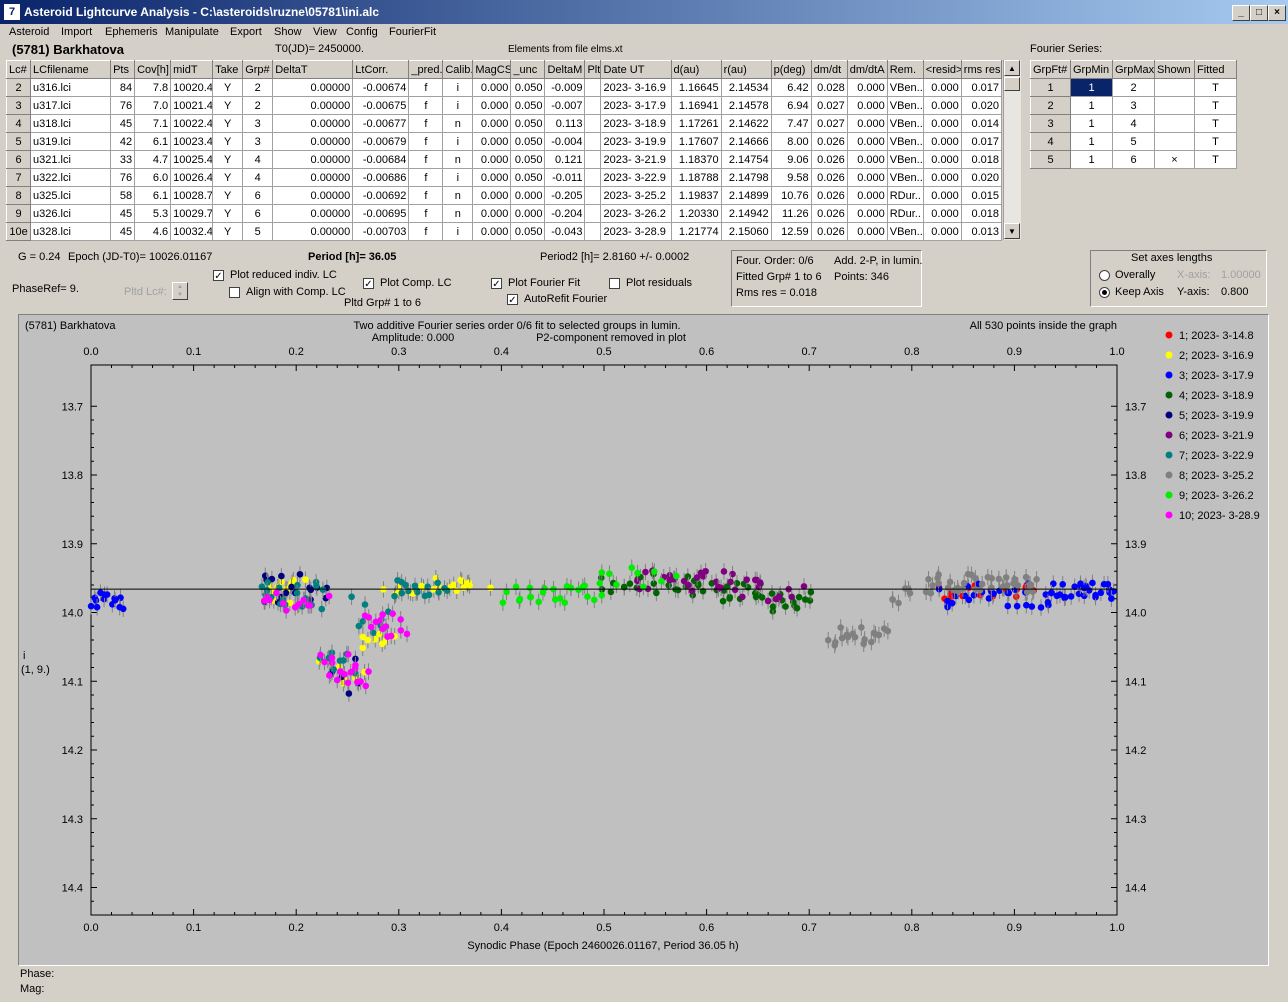 This screenshot has width=1288, height=1002. I want to click on table-cell: 1.20330, so click(696, 213).